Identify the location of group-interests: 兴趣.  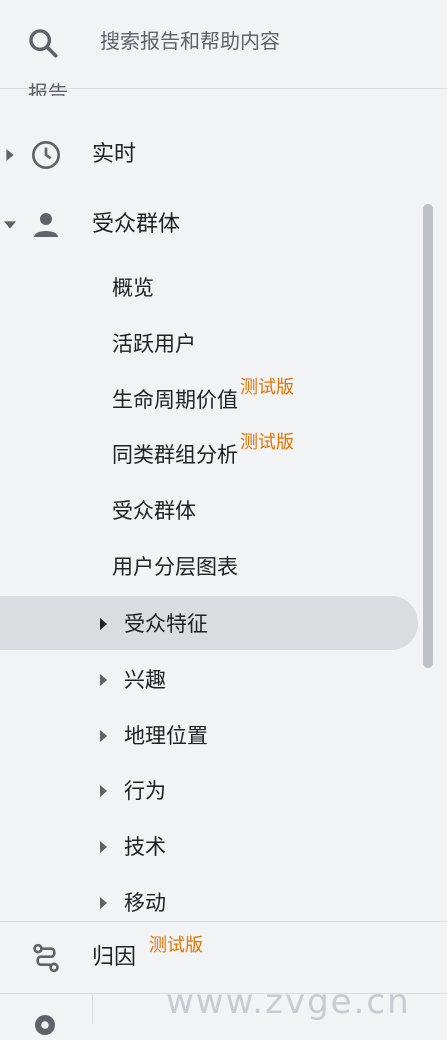
(223, 680).